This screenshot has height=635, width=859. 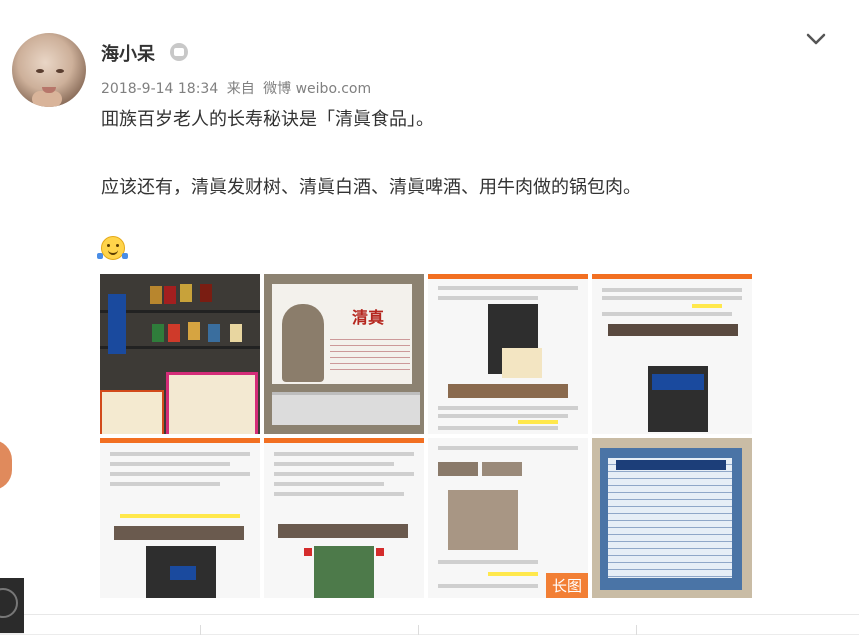 I want to click on post-timestamp: 2018-9-14 18:34, so click(x=159, y=89).